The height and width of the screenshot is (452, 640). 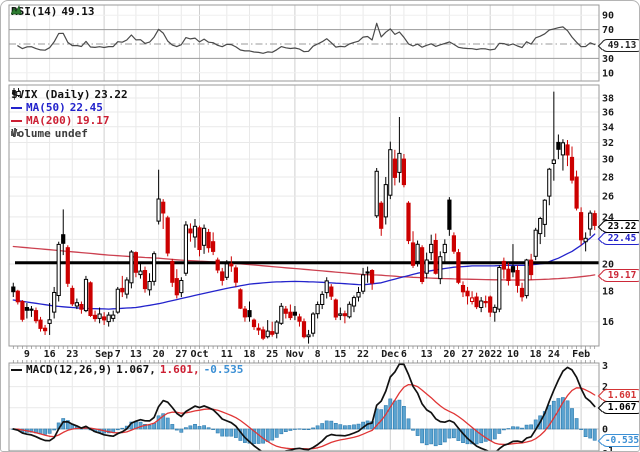 I want to click on tick-label: 6, so click(x=404, y=354).